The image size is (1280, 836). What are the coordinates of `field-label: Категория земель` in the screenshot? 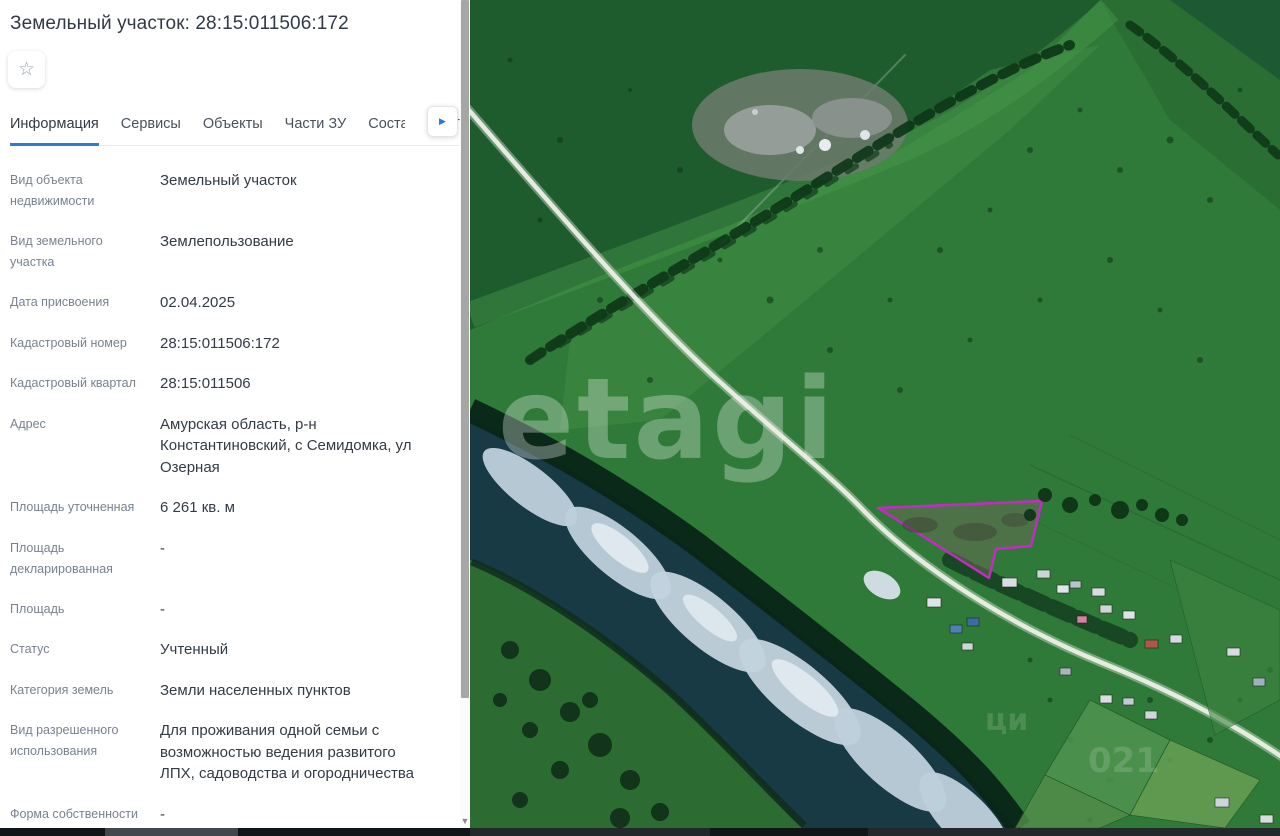 It's located at (62, 689).